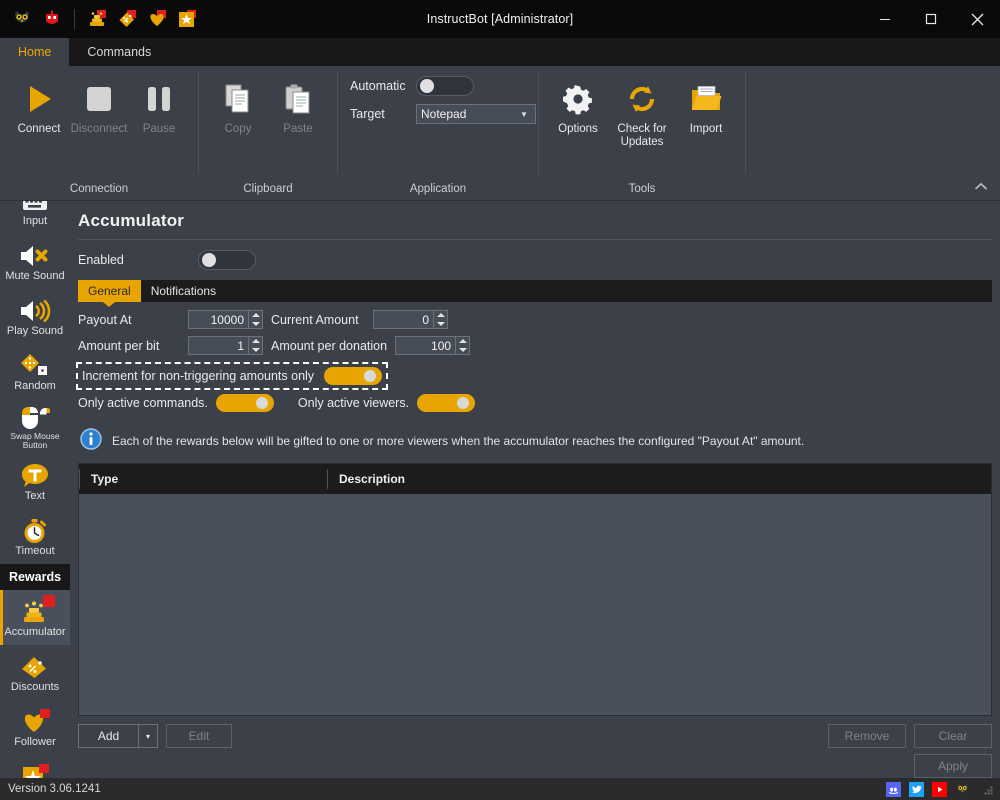 The image size is (1000, 800). I want to click on target-row: Target Notepad ▼, so click(443, 114).